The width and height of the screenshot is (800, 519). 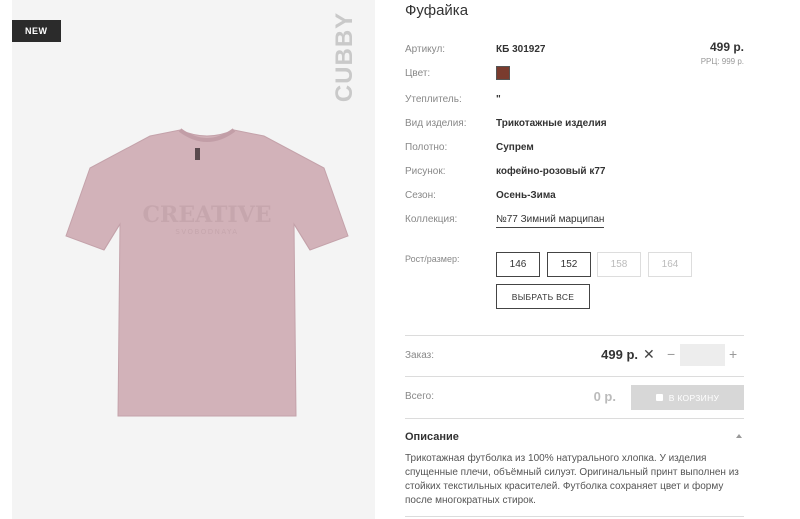 I want to click on new-badge: NEW, so click(x=36, y=31).